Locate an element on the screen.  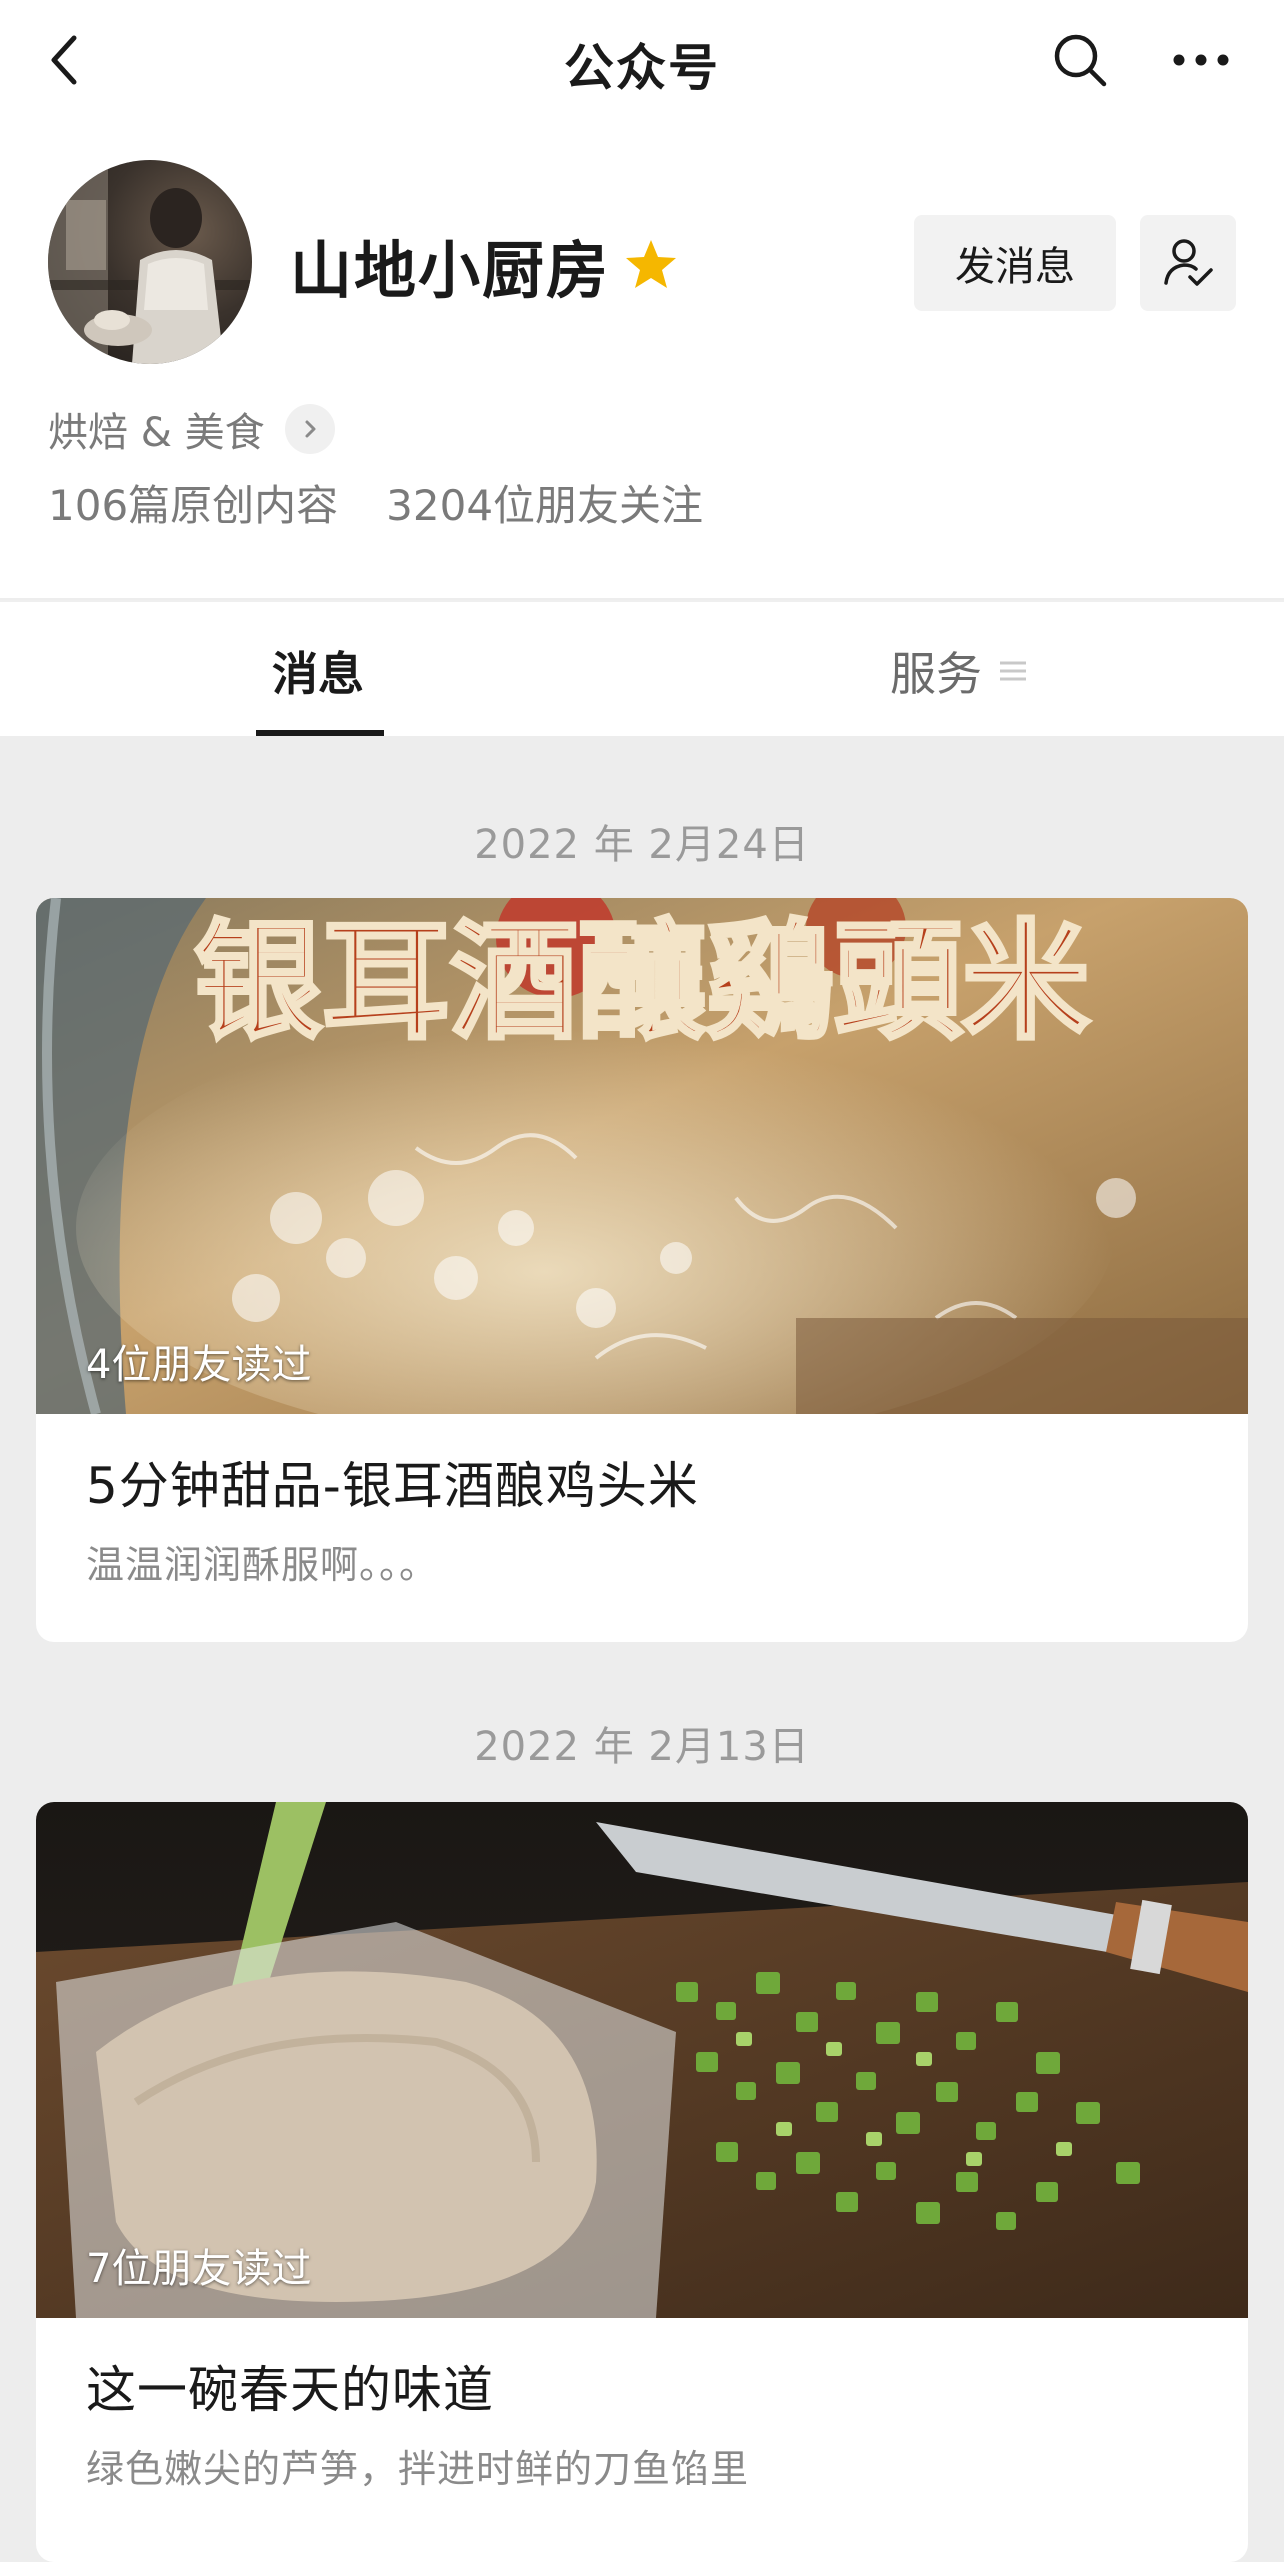
search-icon is located at coordinates (1080, 60).